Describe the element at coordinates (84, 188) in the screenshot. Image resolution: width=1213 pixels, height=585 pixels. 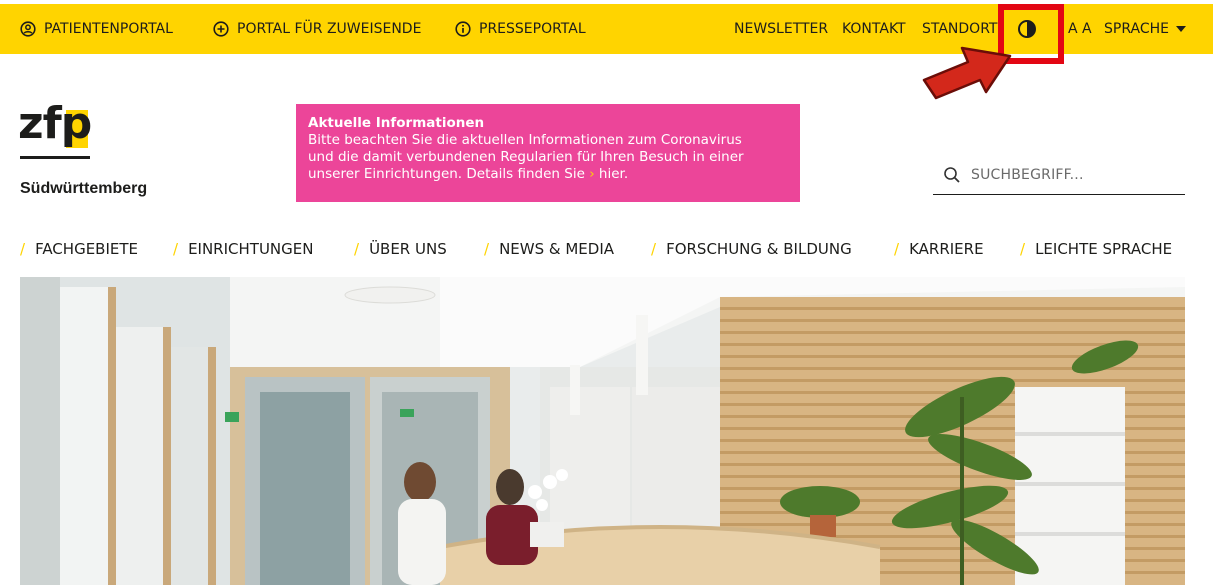
I see `logo-subtitle: Südwürttemberg` at that location.